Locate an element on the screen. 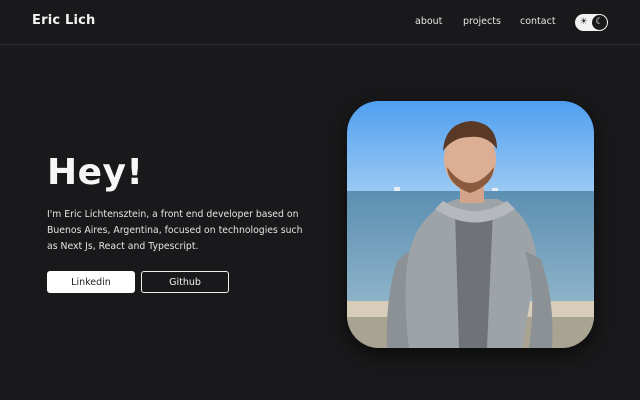 The width and height of the screenshot is (640, 400). theme-toggle: ☀ ☾ is located at coordinates (591, 22).